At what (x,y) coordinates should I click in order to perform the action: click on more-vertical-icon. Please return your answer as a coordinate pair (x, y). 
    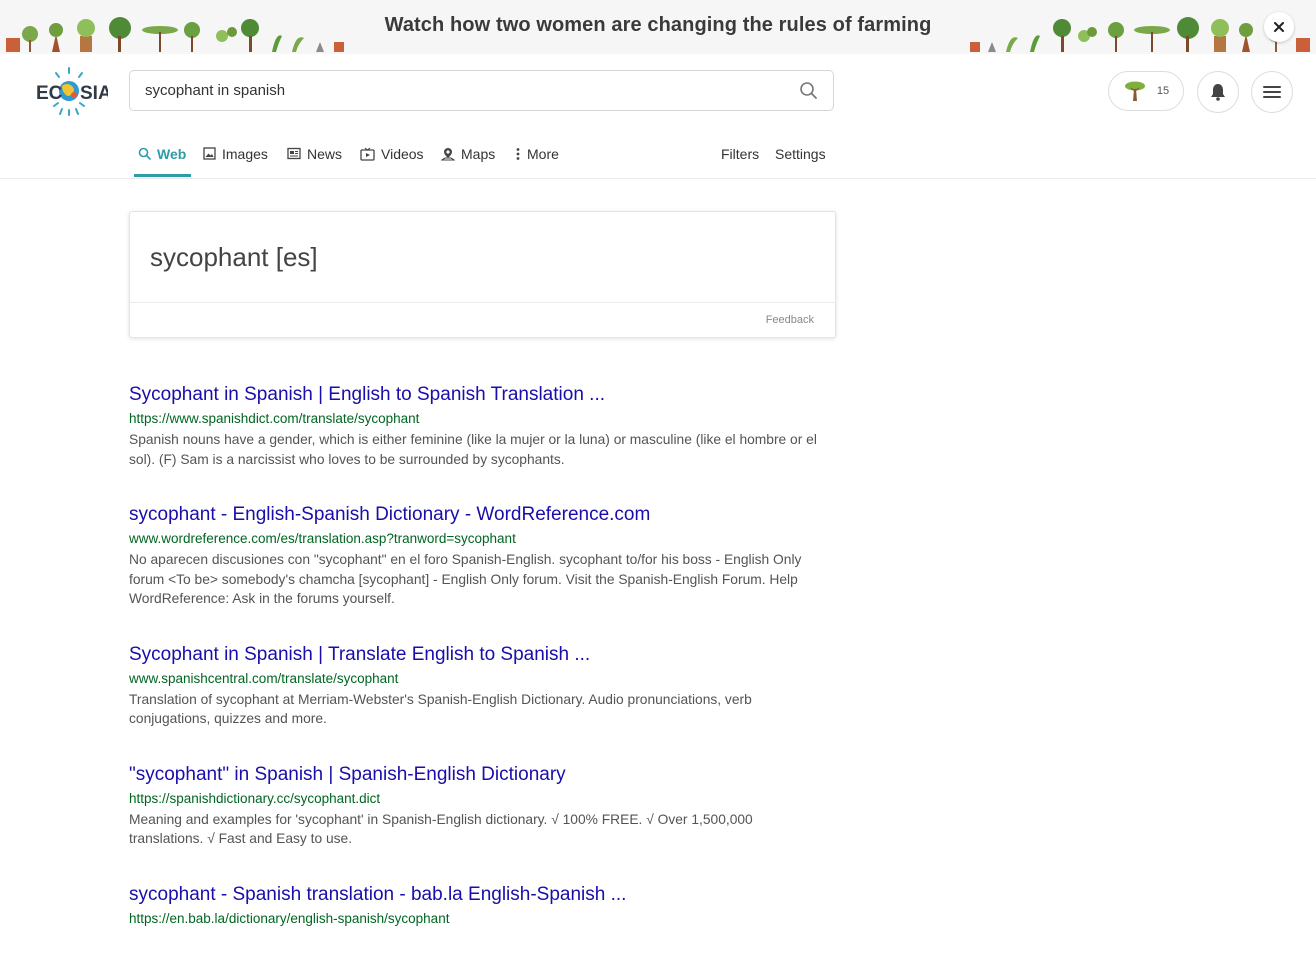
    Looking at the image, I should click on (518, 154).